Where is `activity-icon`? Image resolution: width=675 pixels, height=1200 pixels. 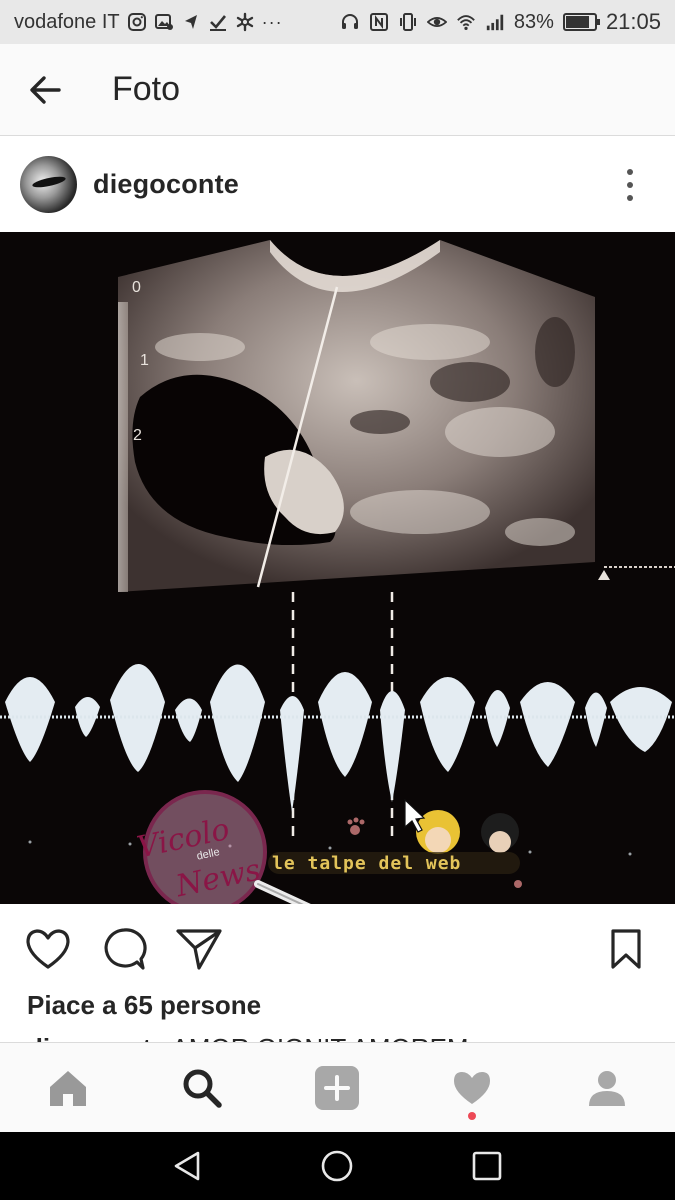 activity-icon is located at coordinates (472, 1088).